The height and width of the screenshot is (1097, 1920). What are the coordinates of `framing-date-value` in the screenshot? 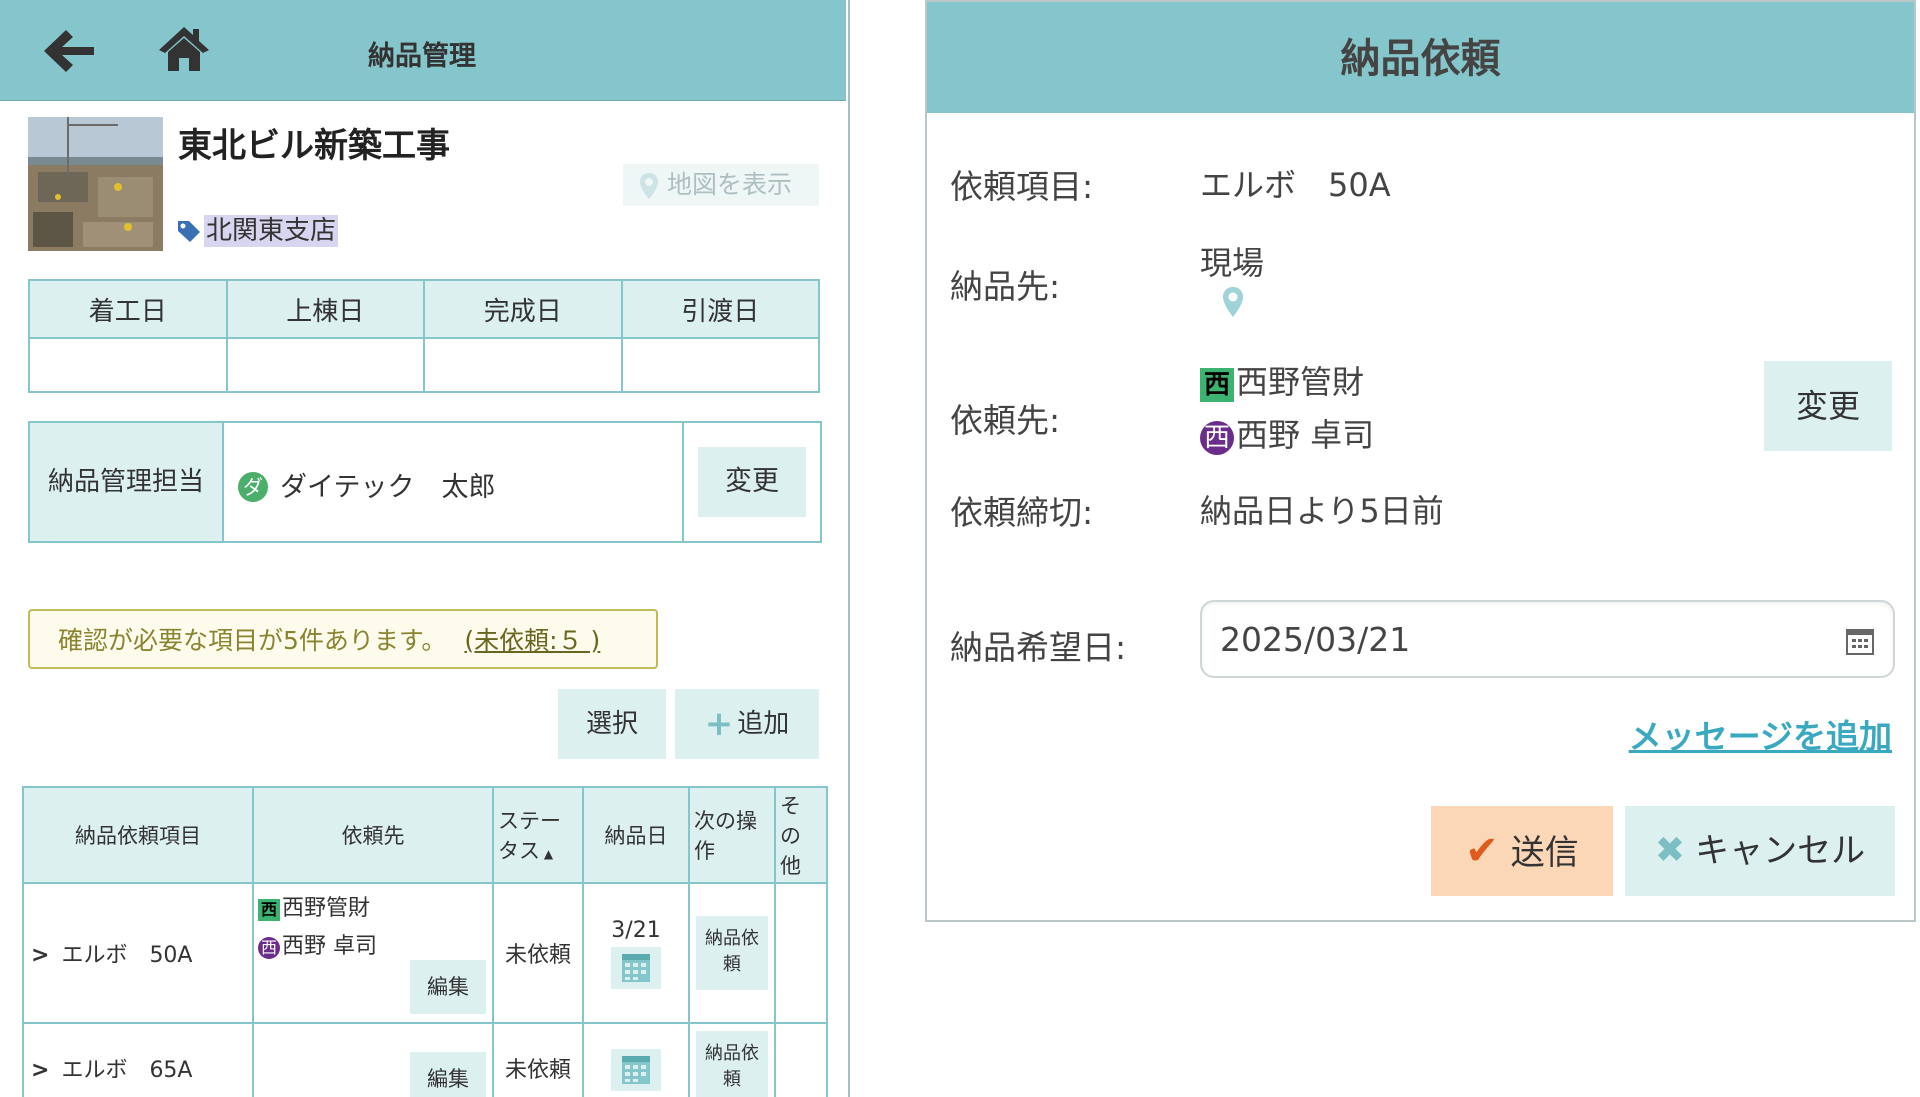 It's located at (325, 365).